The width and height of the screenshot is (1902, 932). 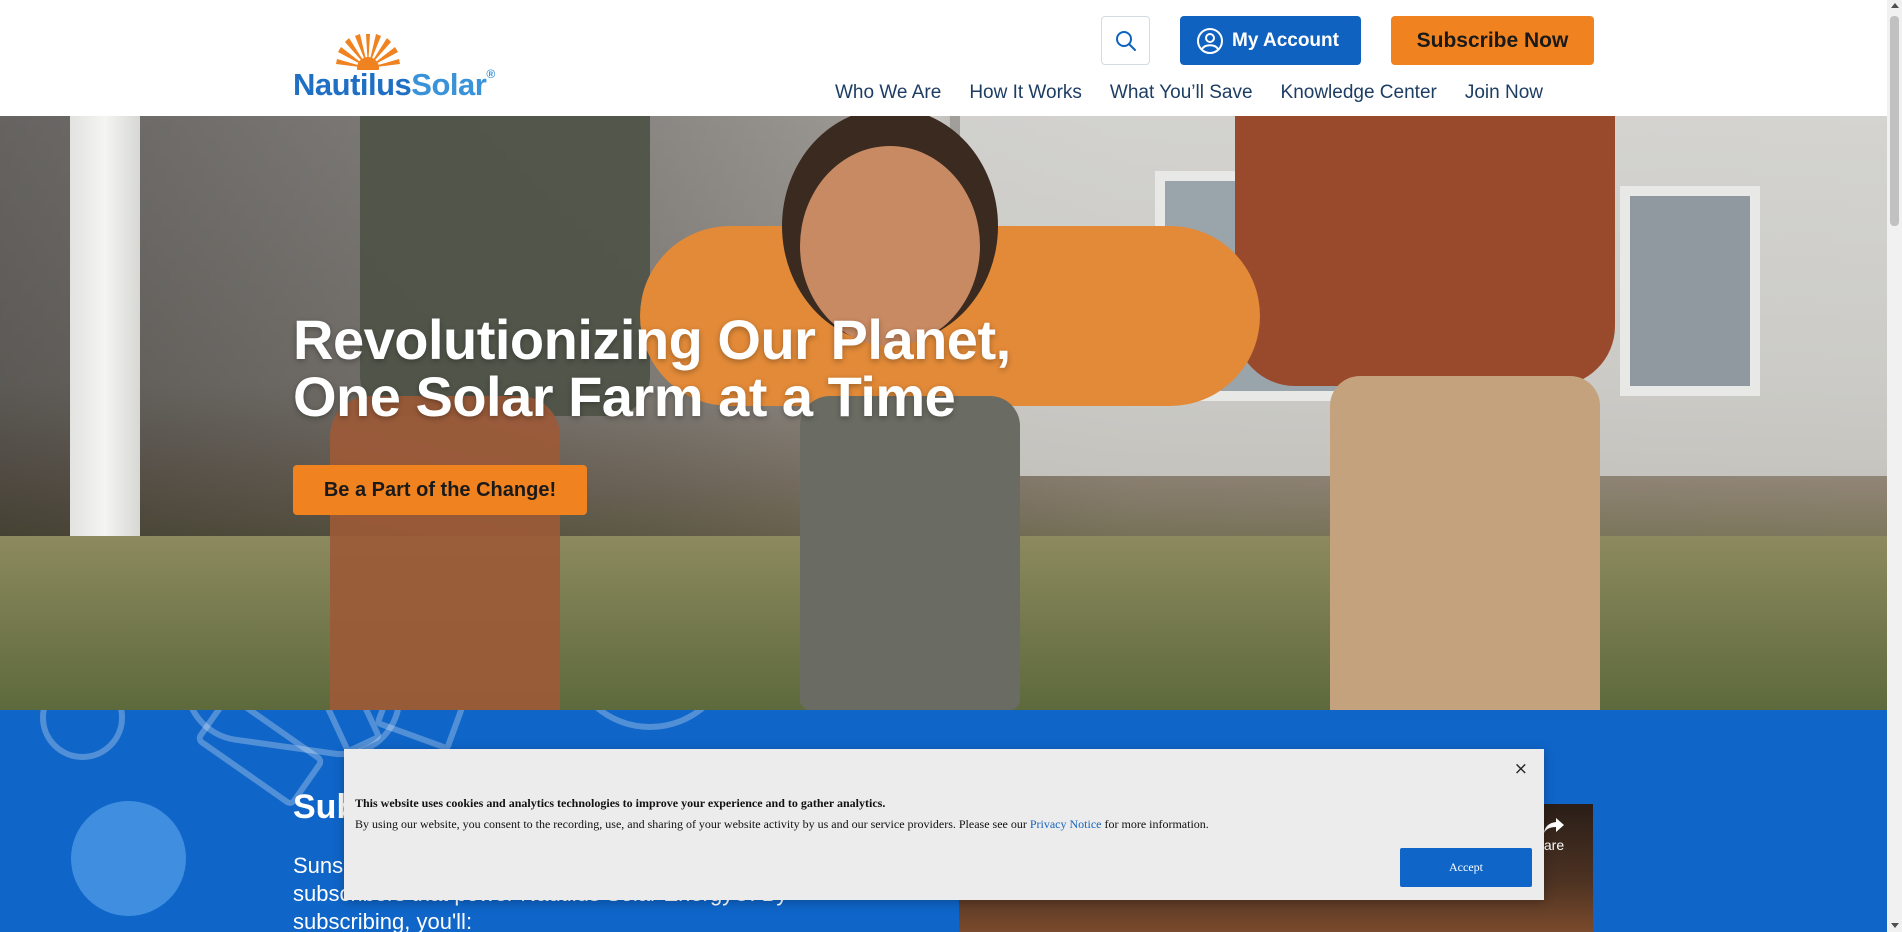 What do you see at coordinates (1492, 40) in the screenshot?
I see `subscribe-now-button: Subscribe Now` at bounding box center [1492, 40].